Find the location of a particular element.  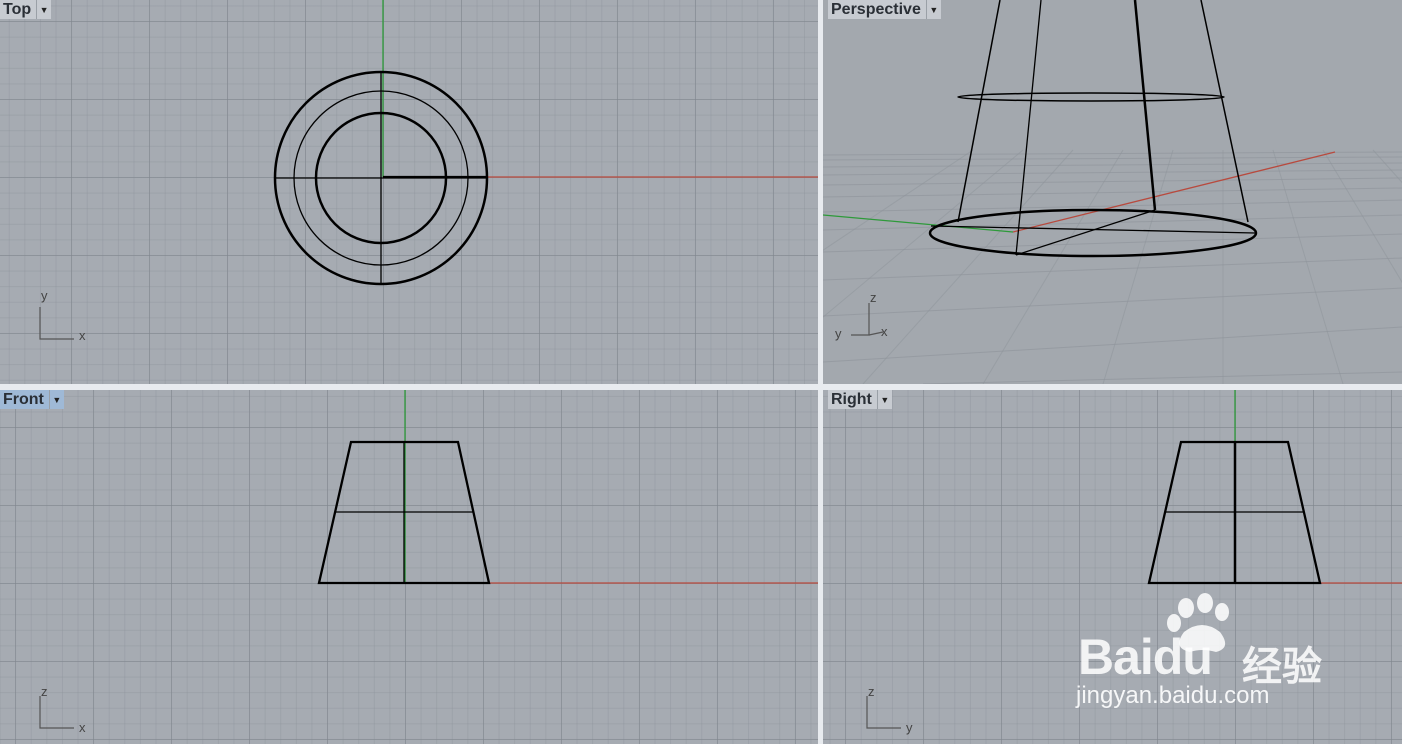

viewport-tab-perspective: Perspective ▼ is located at coordinates (884, 9).